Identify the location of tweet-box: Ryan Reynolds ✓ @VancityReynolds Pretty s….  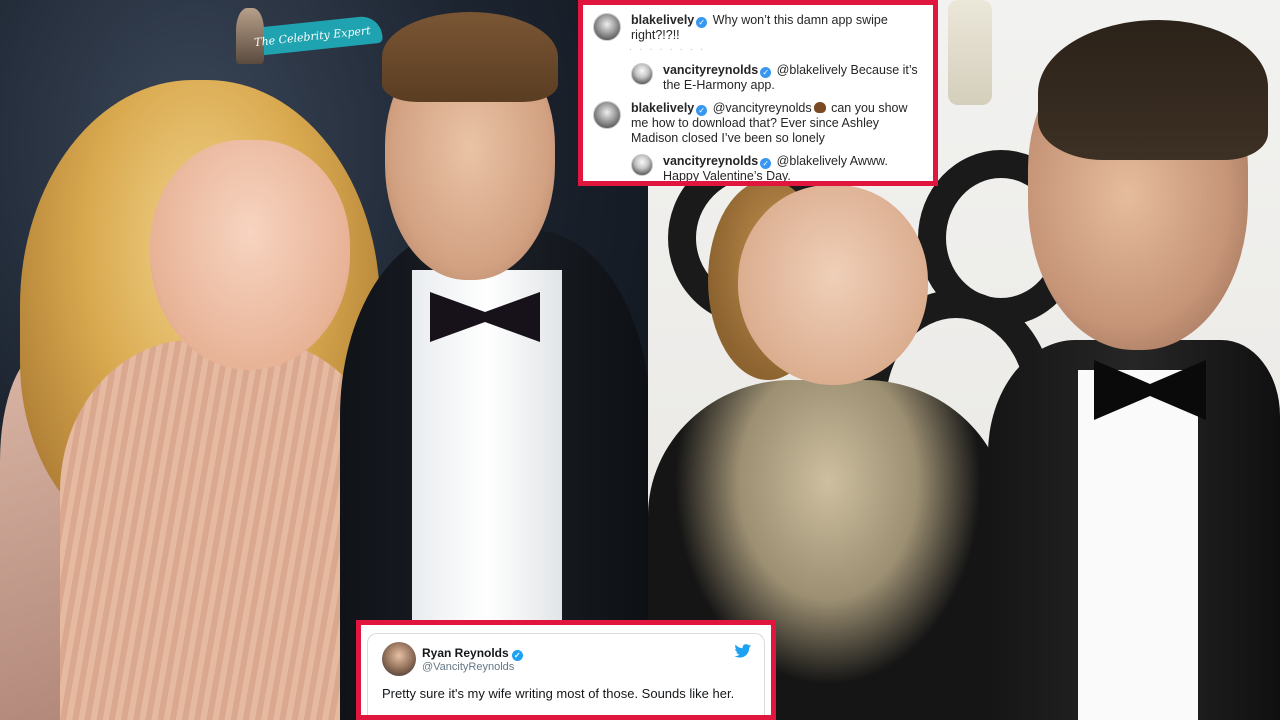
(566, 670).